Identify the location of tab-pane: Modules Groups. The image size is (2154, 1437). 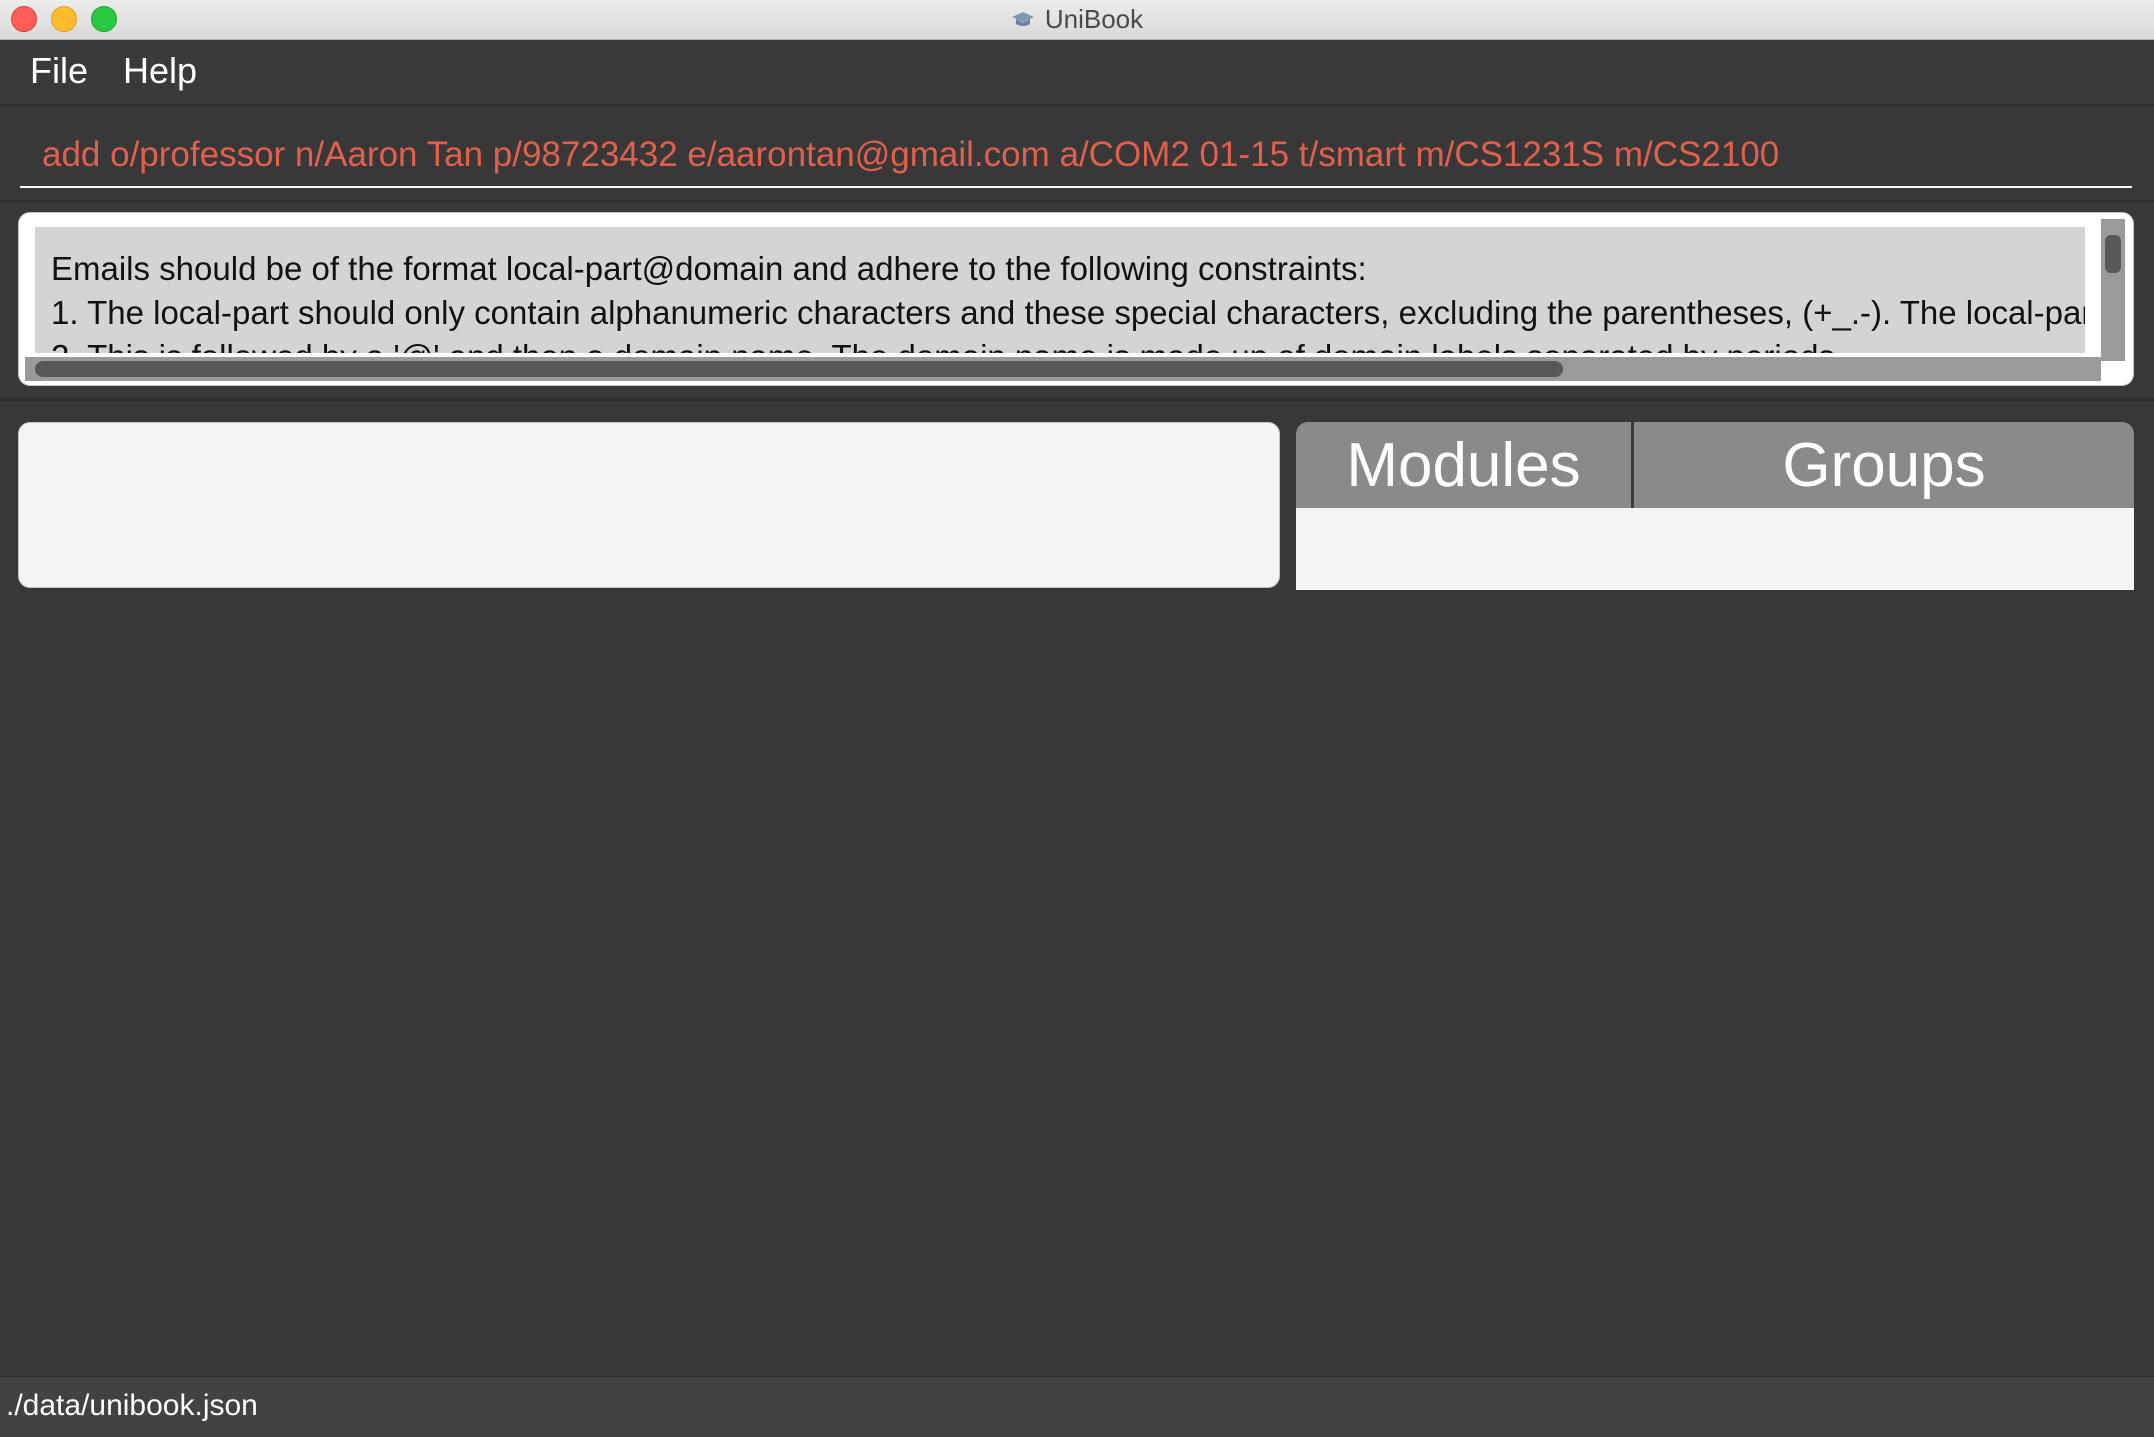
(1715, 506).